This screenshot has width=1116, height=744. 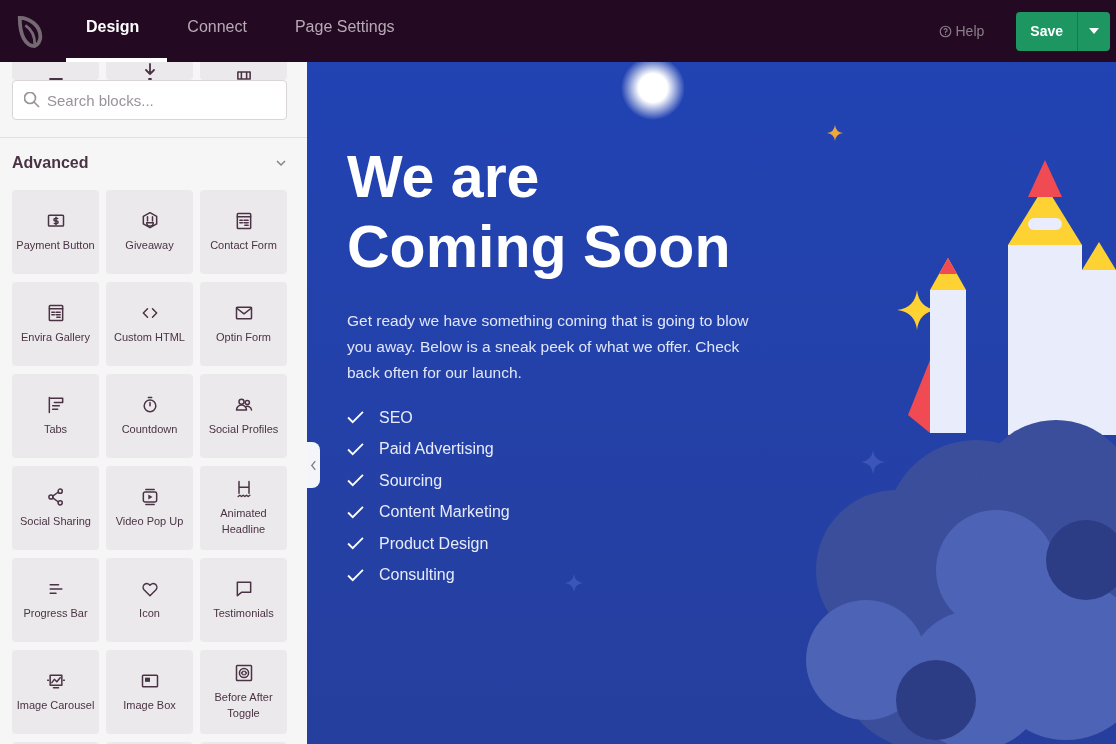 What do you see at coordinates (348, 31) in the screenshot?
I see `nav-tab: Page Settings` at bounding box center [348, 31].